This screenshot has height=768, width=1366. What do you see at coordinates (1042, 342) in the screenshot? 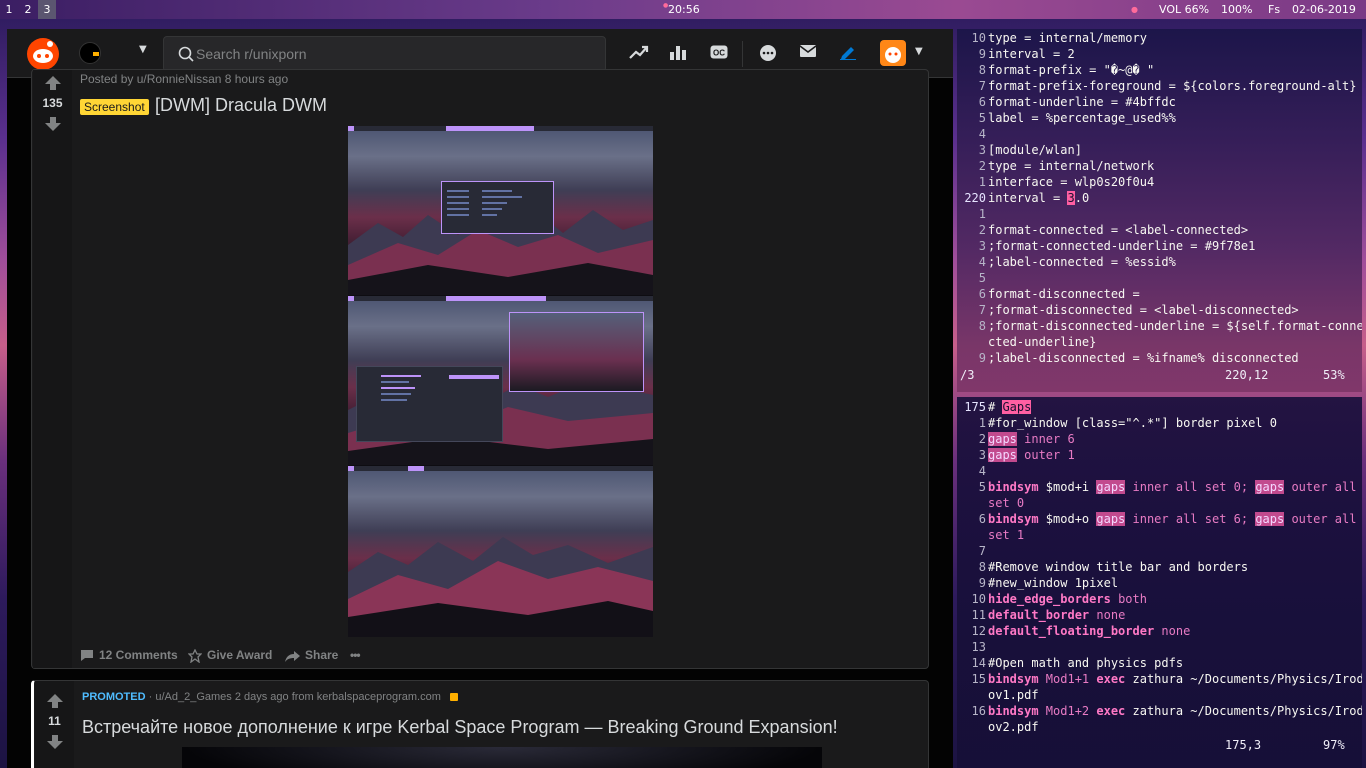
I see `code-line: cted-underline}` at bounding box center [1042, 342].